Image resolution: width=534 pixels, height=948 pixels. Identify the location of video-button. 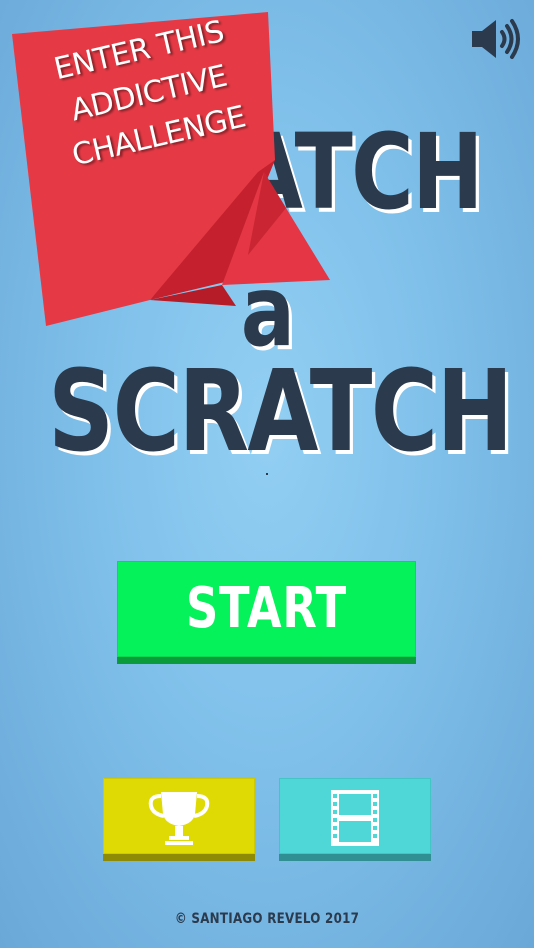
(355, 820).